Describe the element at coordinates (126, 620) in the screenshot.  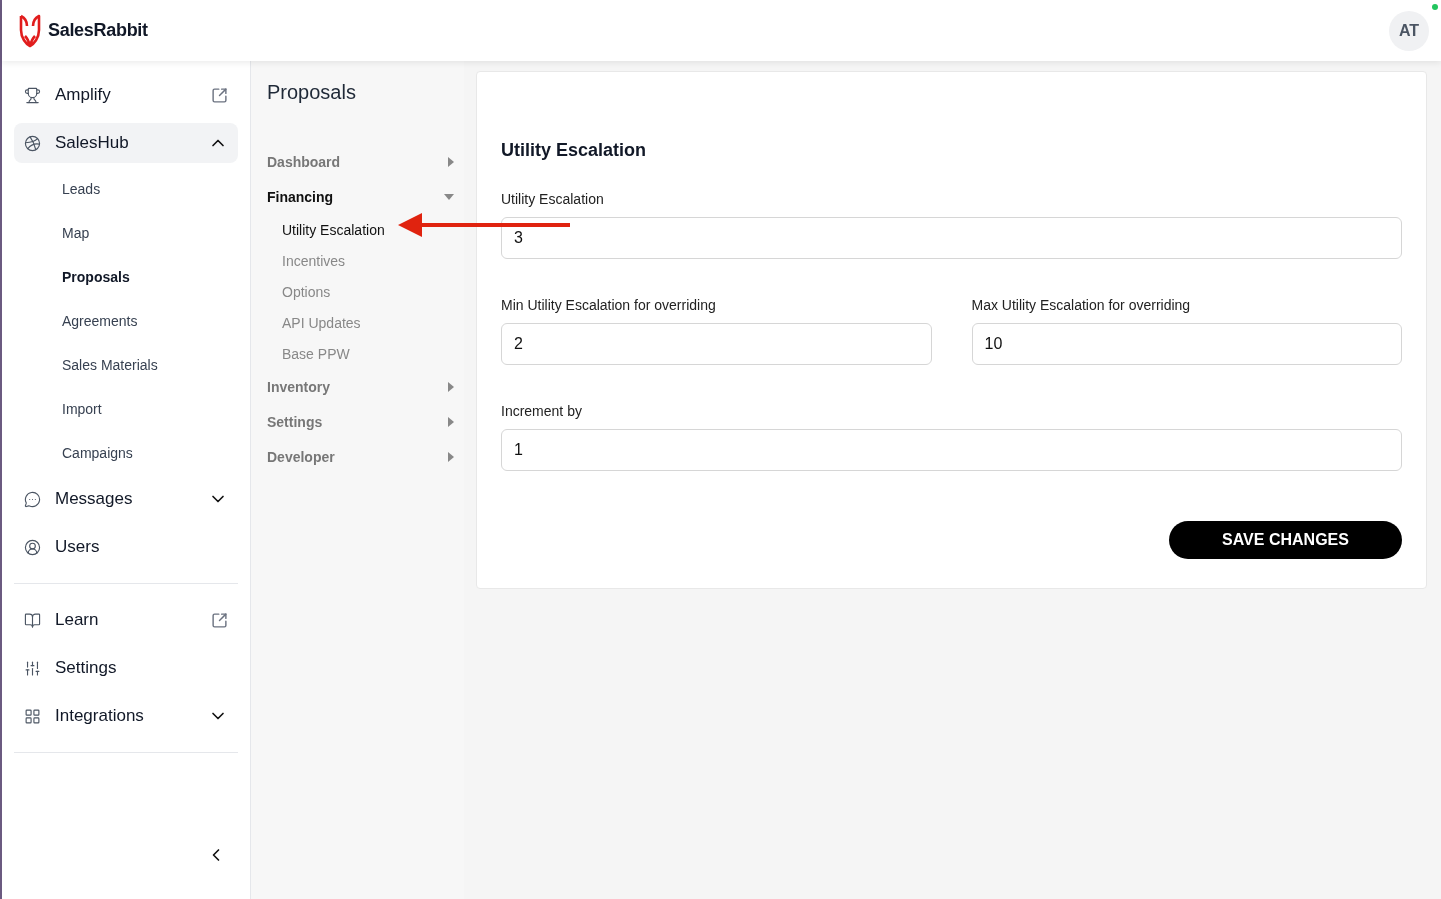
I see `sidebar-item: Learn` at that location.